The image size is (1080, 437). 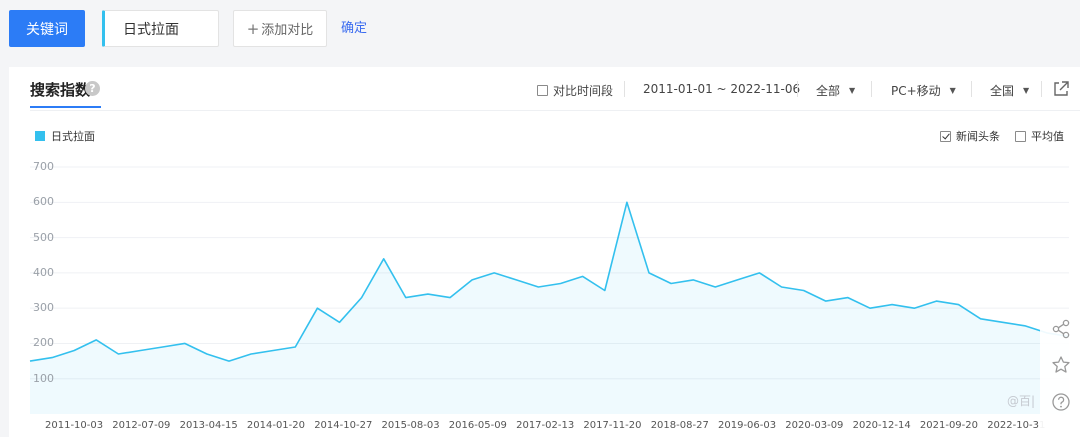 What do you see at coordinates (43, 378) in the screenshot?
I see `y-tick-label: 100` at bounding box center [43, 378].